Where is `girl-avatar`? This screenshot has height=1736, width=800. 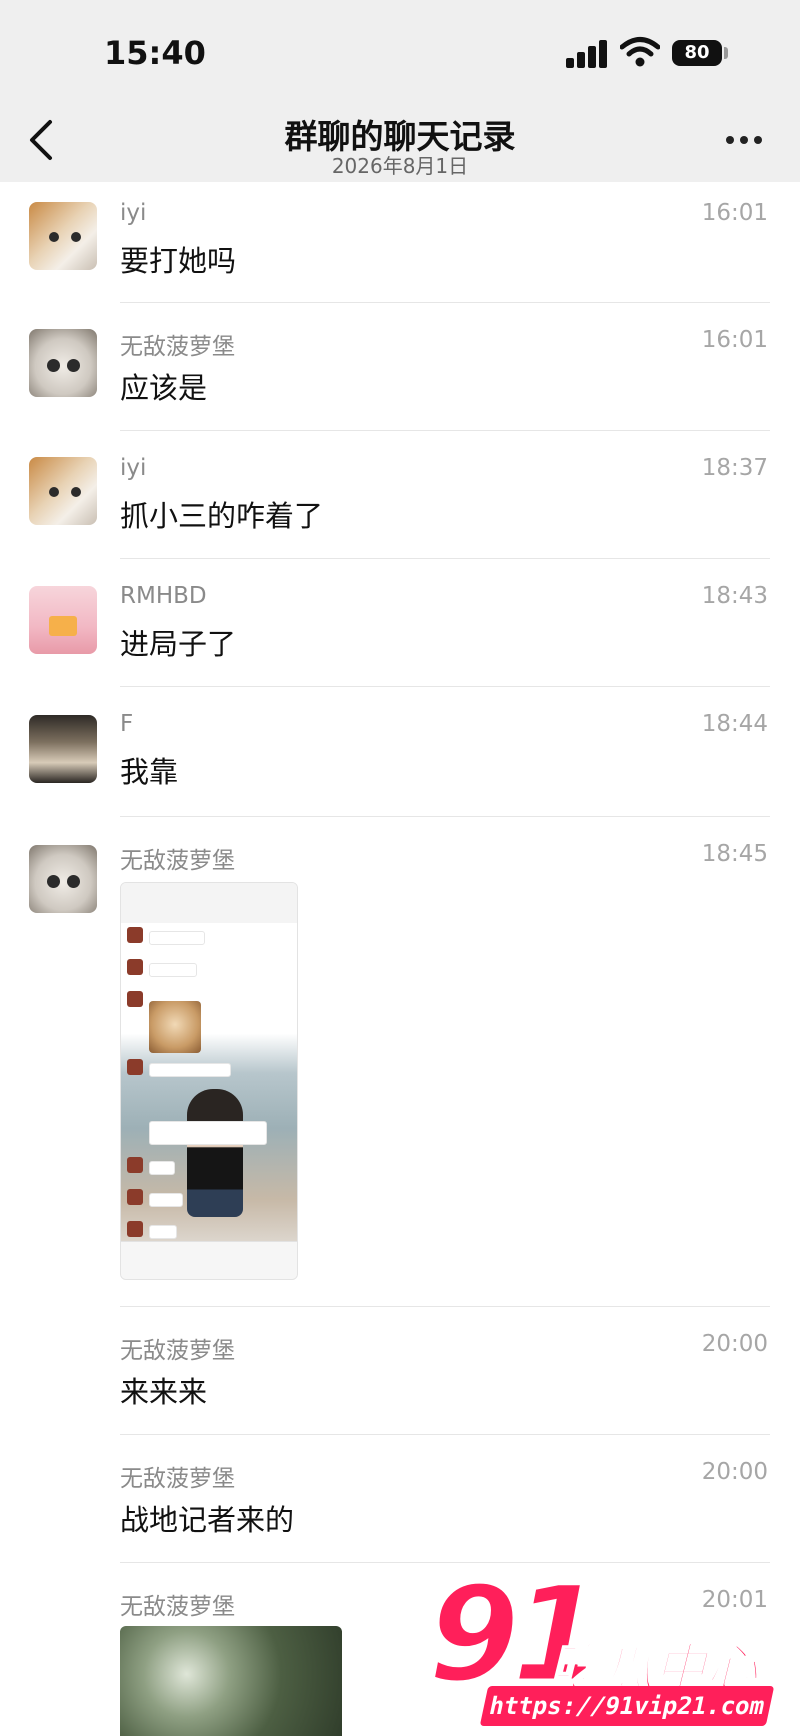
girl-avatar is located at coordinates (63, 749).